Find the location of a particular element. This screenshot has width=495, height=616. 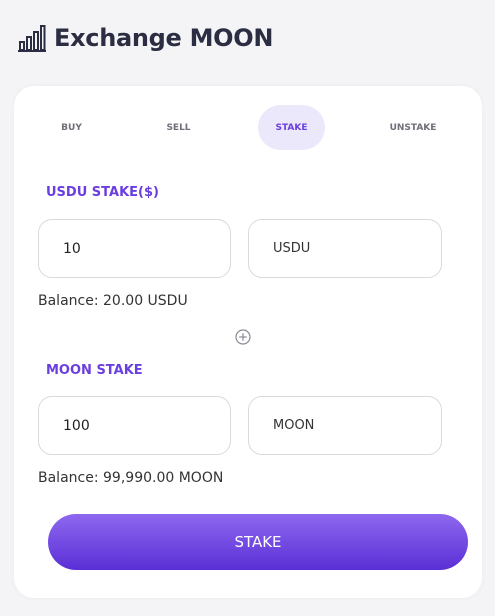

stake-button: STAKE is located at coordinates (258, 542).